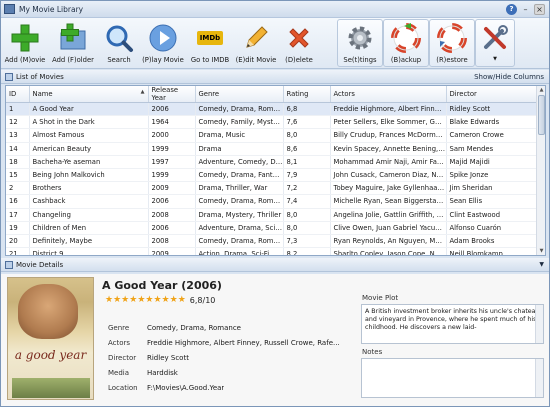  Describe the element at coordinates (492, 122) in the screenshot. I see `table-cell: Blake Edwards` at that location.